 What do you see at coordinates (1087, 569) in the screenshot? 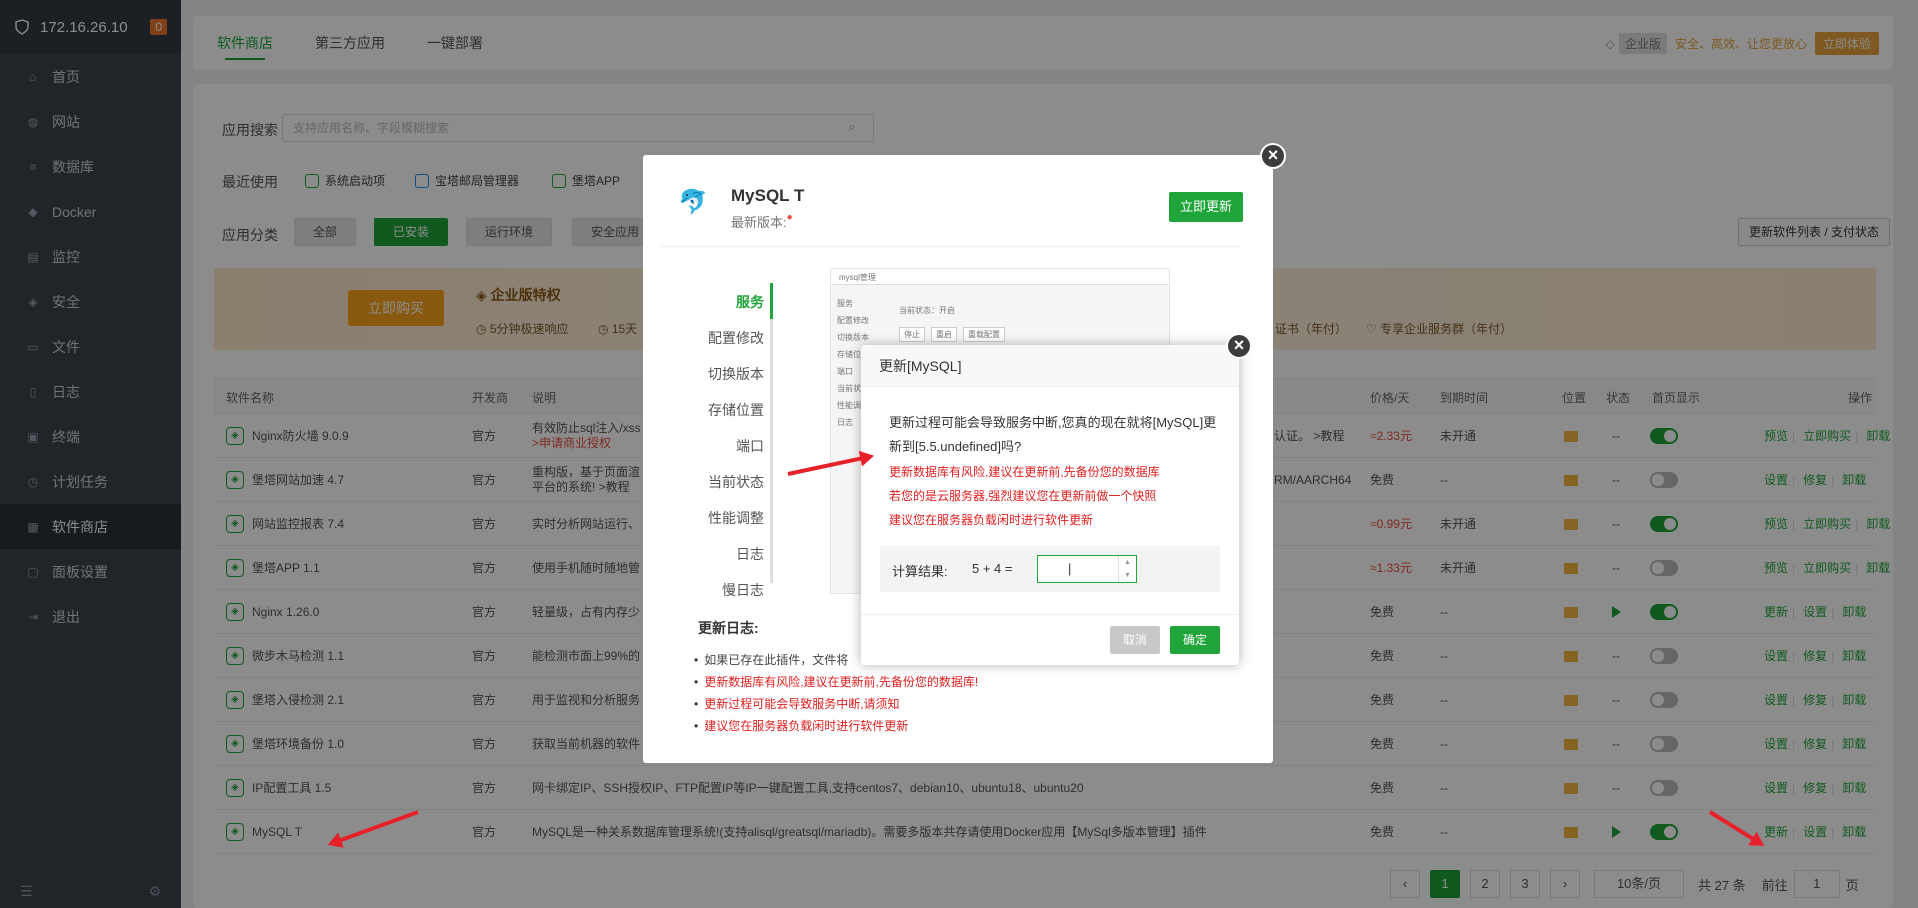
I see `calc-result-input: | ▲ ▼` at bounding box center [1087, 569].